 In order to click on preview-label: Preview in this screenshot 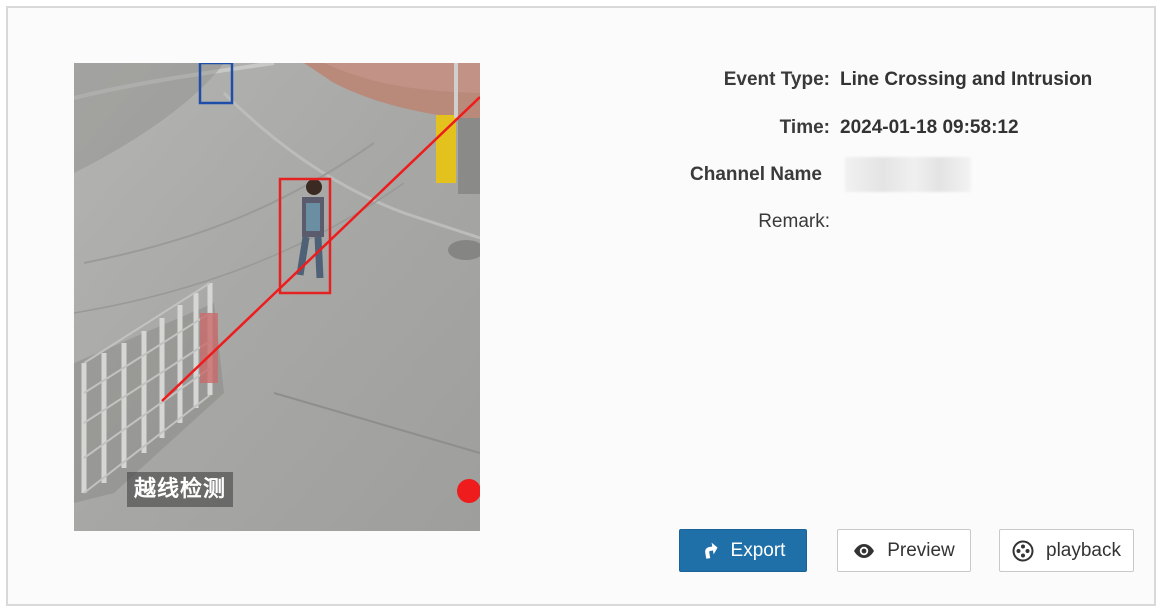, I will do `click(921, 550)`.